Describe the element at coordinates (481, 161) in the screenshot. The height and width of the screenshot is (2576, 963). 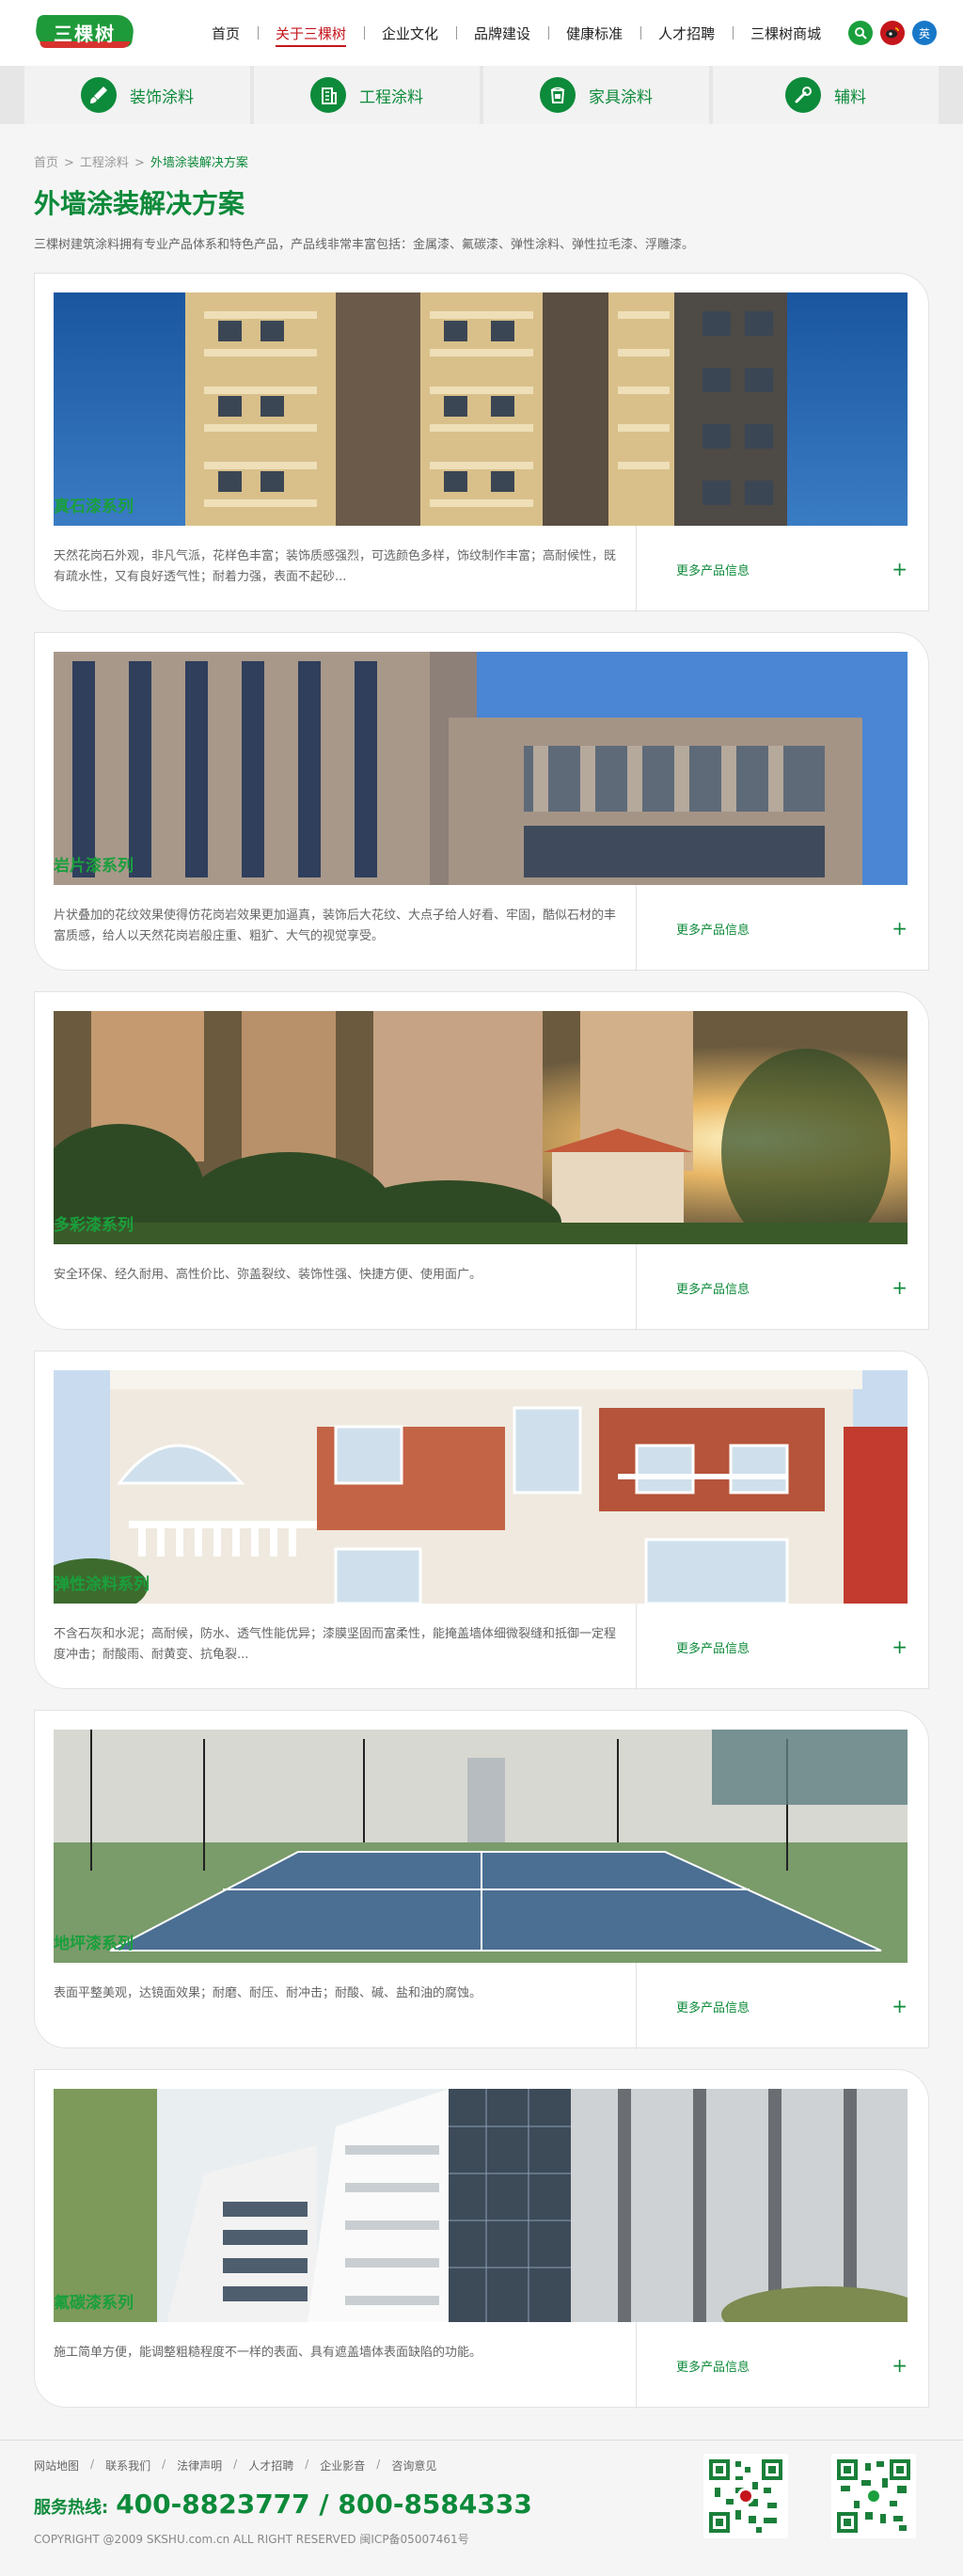
I see `breadcrumb: 首页 > 工程涂料 > 外墙涂装解决方案` at that location.